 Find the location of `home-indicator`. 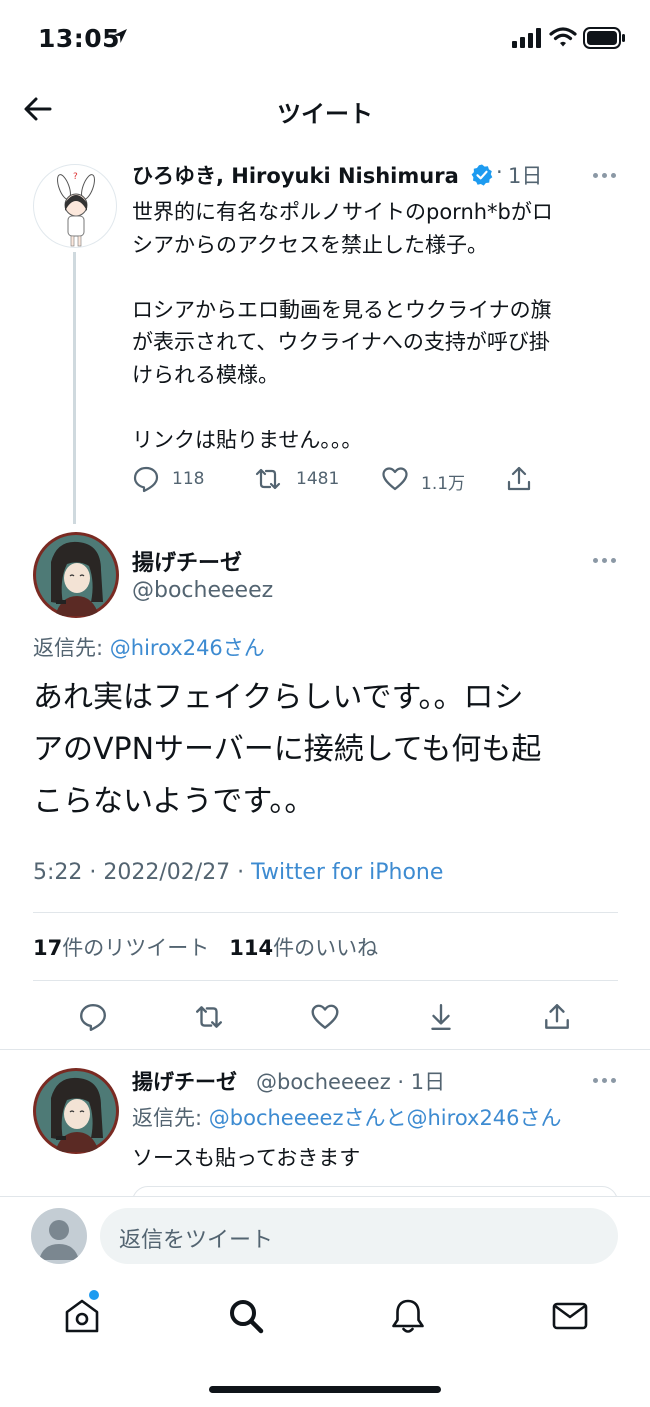

home-indicator is located at coordinates (325, 1389).